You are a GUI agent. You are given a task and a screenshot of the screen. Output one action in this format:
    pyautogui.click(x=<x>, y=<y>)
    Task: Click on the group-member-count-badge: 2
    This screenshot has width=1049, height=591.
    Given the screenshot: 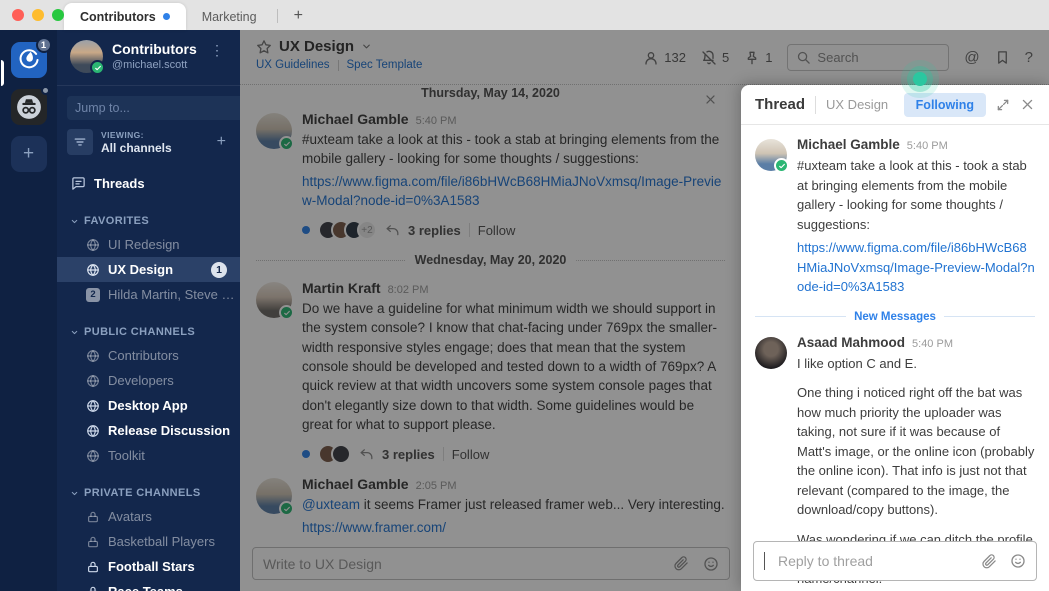 What is the action you would take?
    pyautogui.click(x=93, y=294)
    